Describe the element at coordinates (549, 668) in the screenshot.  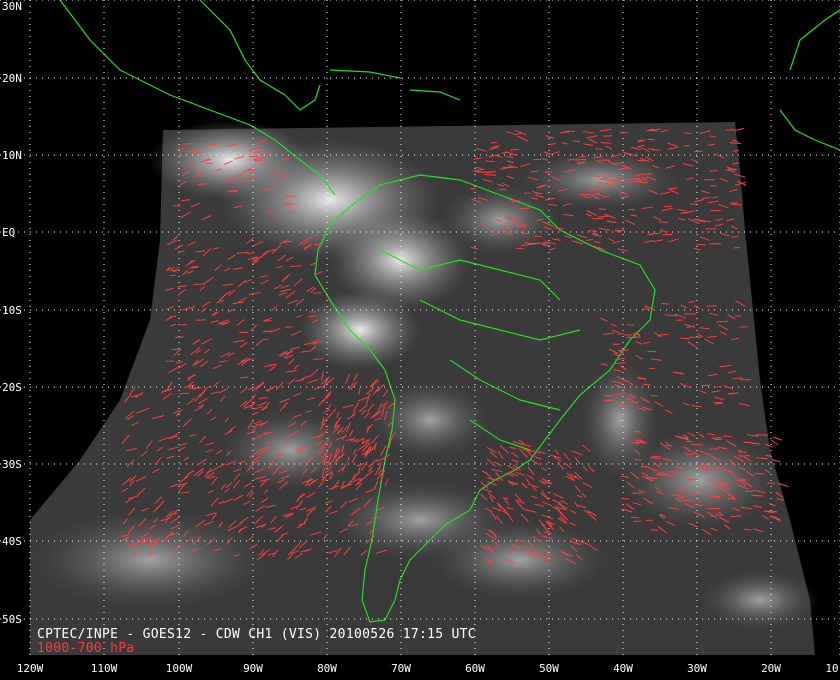
I see `longitude-label: 50W` at that location.